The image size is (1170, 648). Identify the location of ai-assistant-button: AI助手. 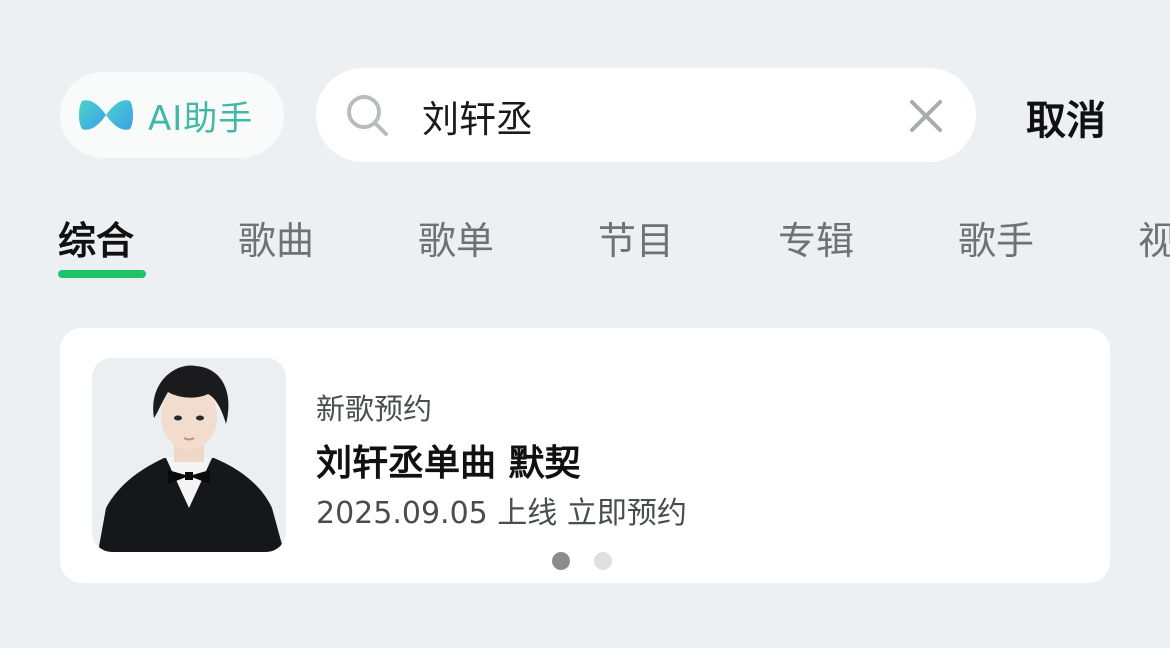
(172, 115).